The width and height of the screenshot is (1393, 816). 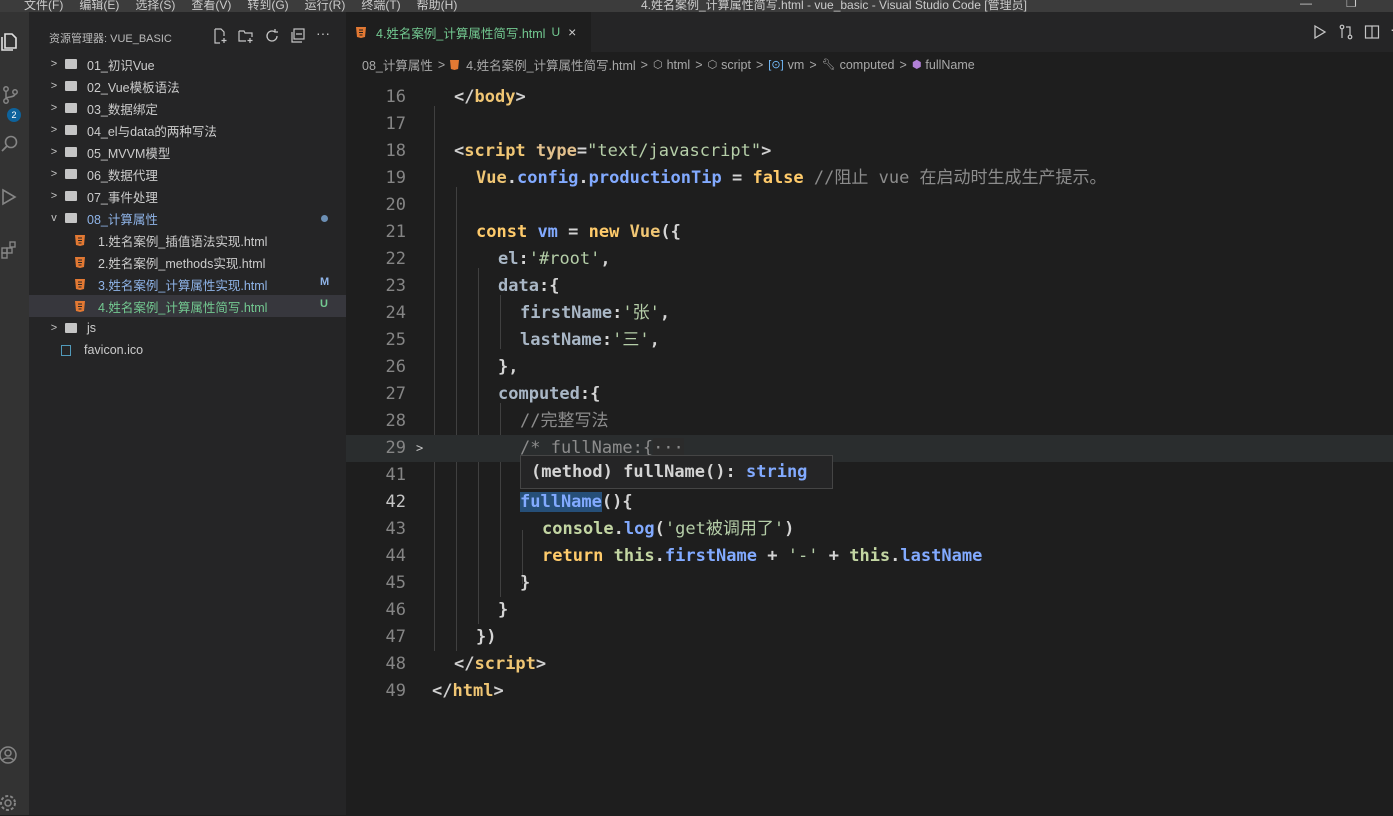 I want to click on breadcrumb-label: 4.姓名案例_计算属性简写.html, so click(x=551, y=66).